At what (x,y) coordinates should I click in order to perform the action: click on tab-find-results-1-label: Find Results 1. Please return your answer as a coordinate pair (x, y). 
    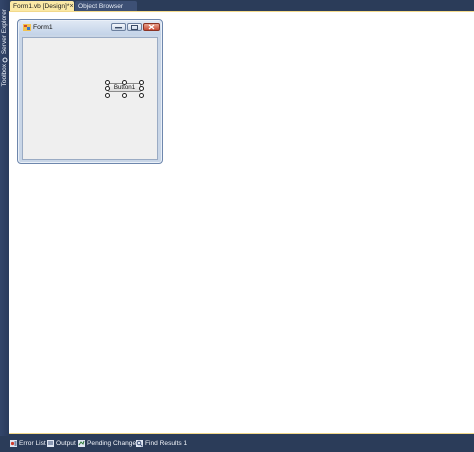
    Looking at the image, I should click on (166, 443).